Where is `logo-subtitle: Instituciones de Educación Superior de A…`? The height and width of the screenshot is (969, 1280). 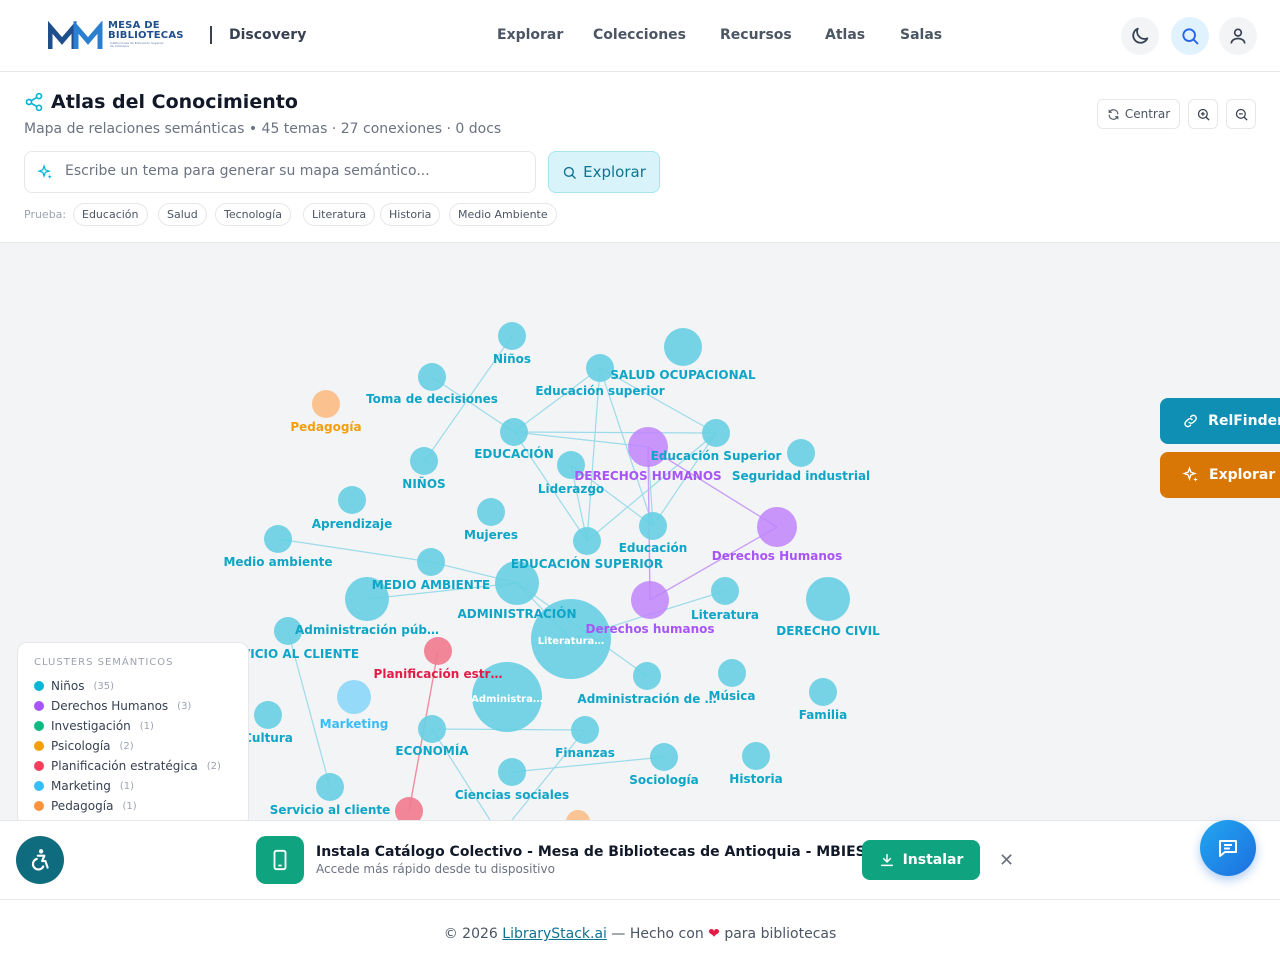 logo-subtitle: Instituciones de Educación Superior de A… is located at coordinates (137, 45).